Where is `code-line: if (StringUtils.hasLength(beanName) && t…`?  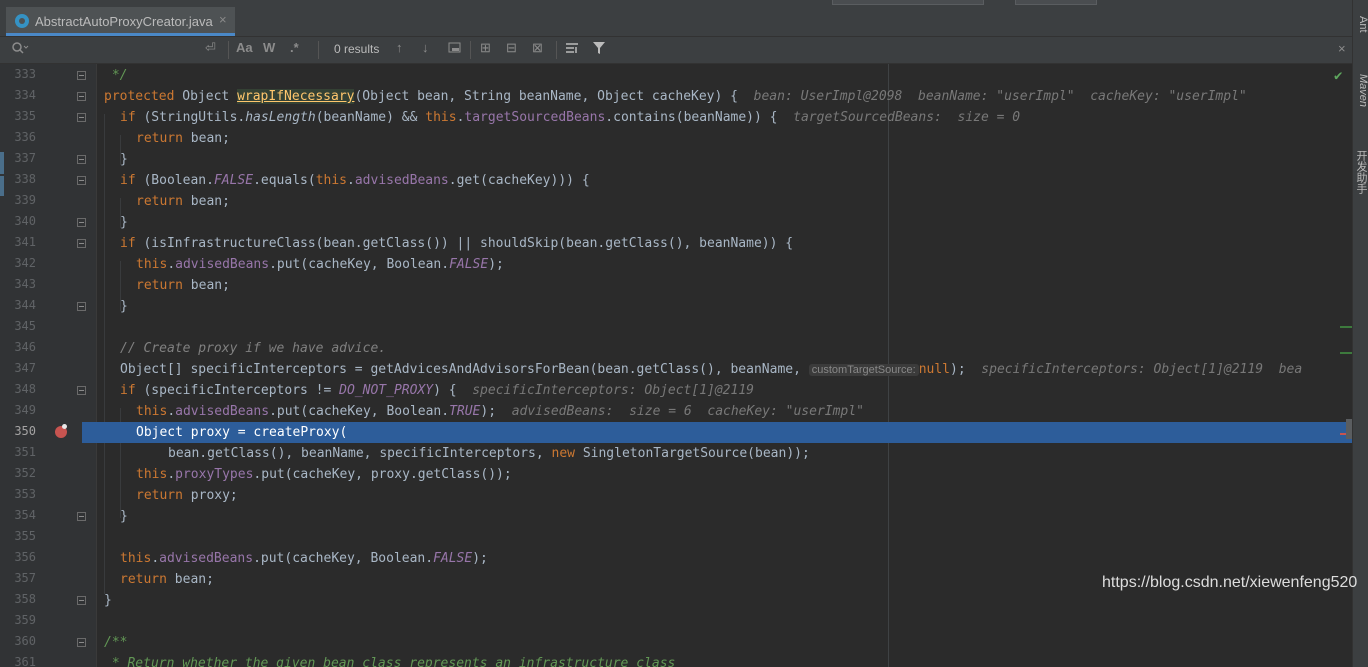
code-line: if (StringUtils.hasLength(beanName) && t… is located at coordinates (570, 117).